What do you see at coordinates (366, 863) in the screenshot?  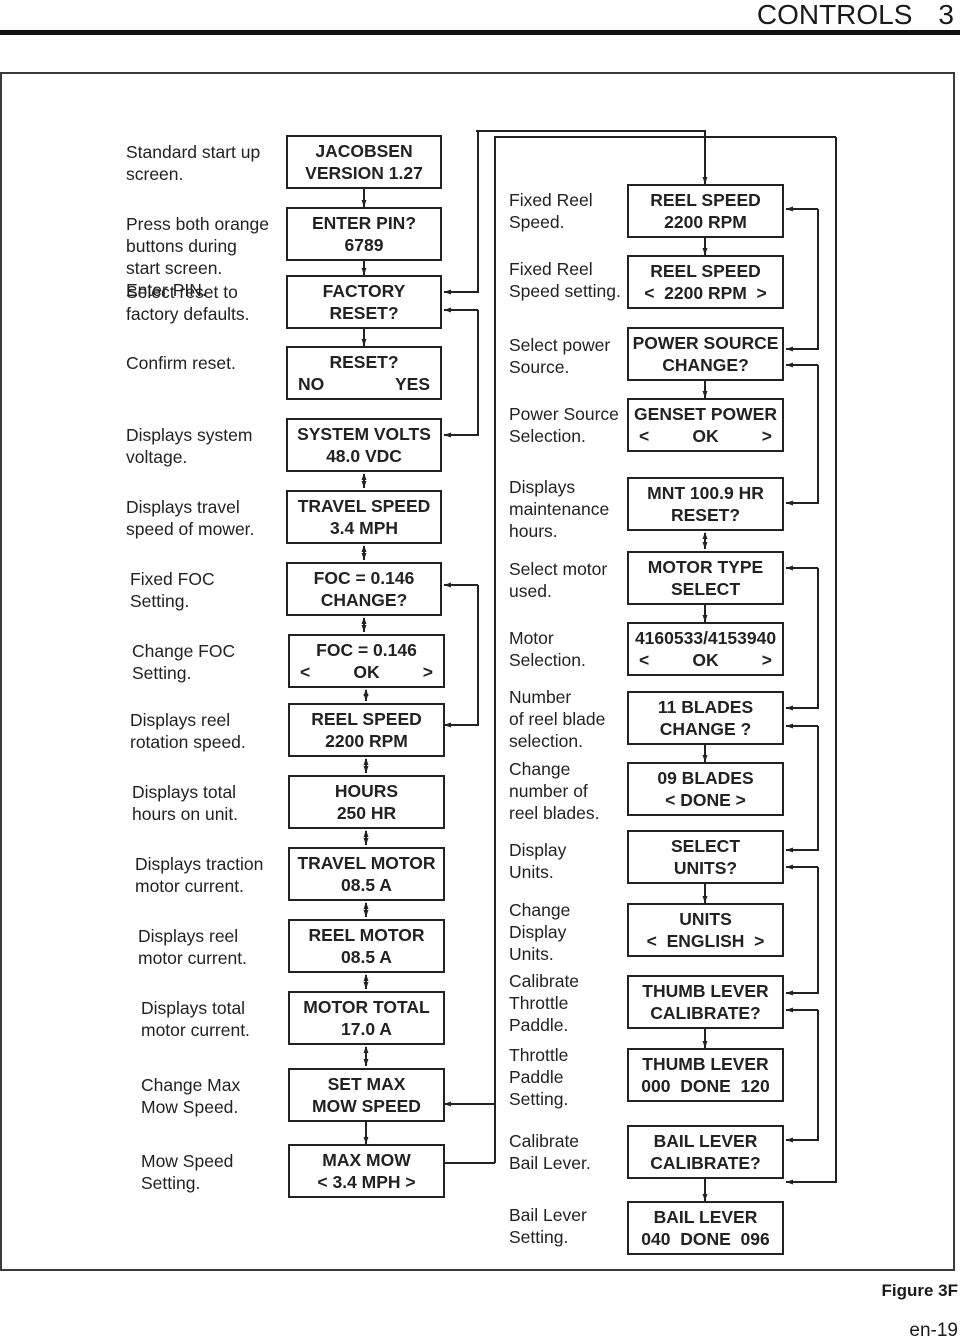 I see `screen-line: TRAVEL MOTOR` at bounding box center [366, 863].